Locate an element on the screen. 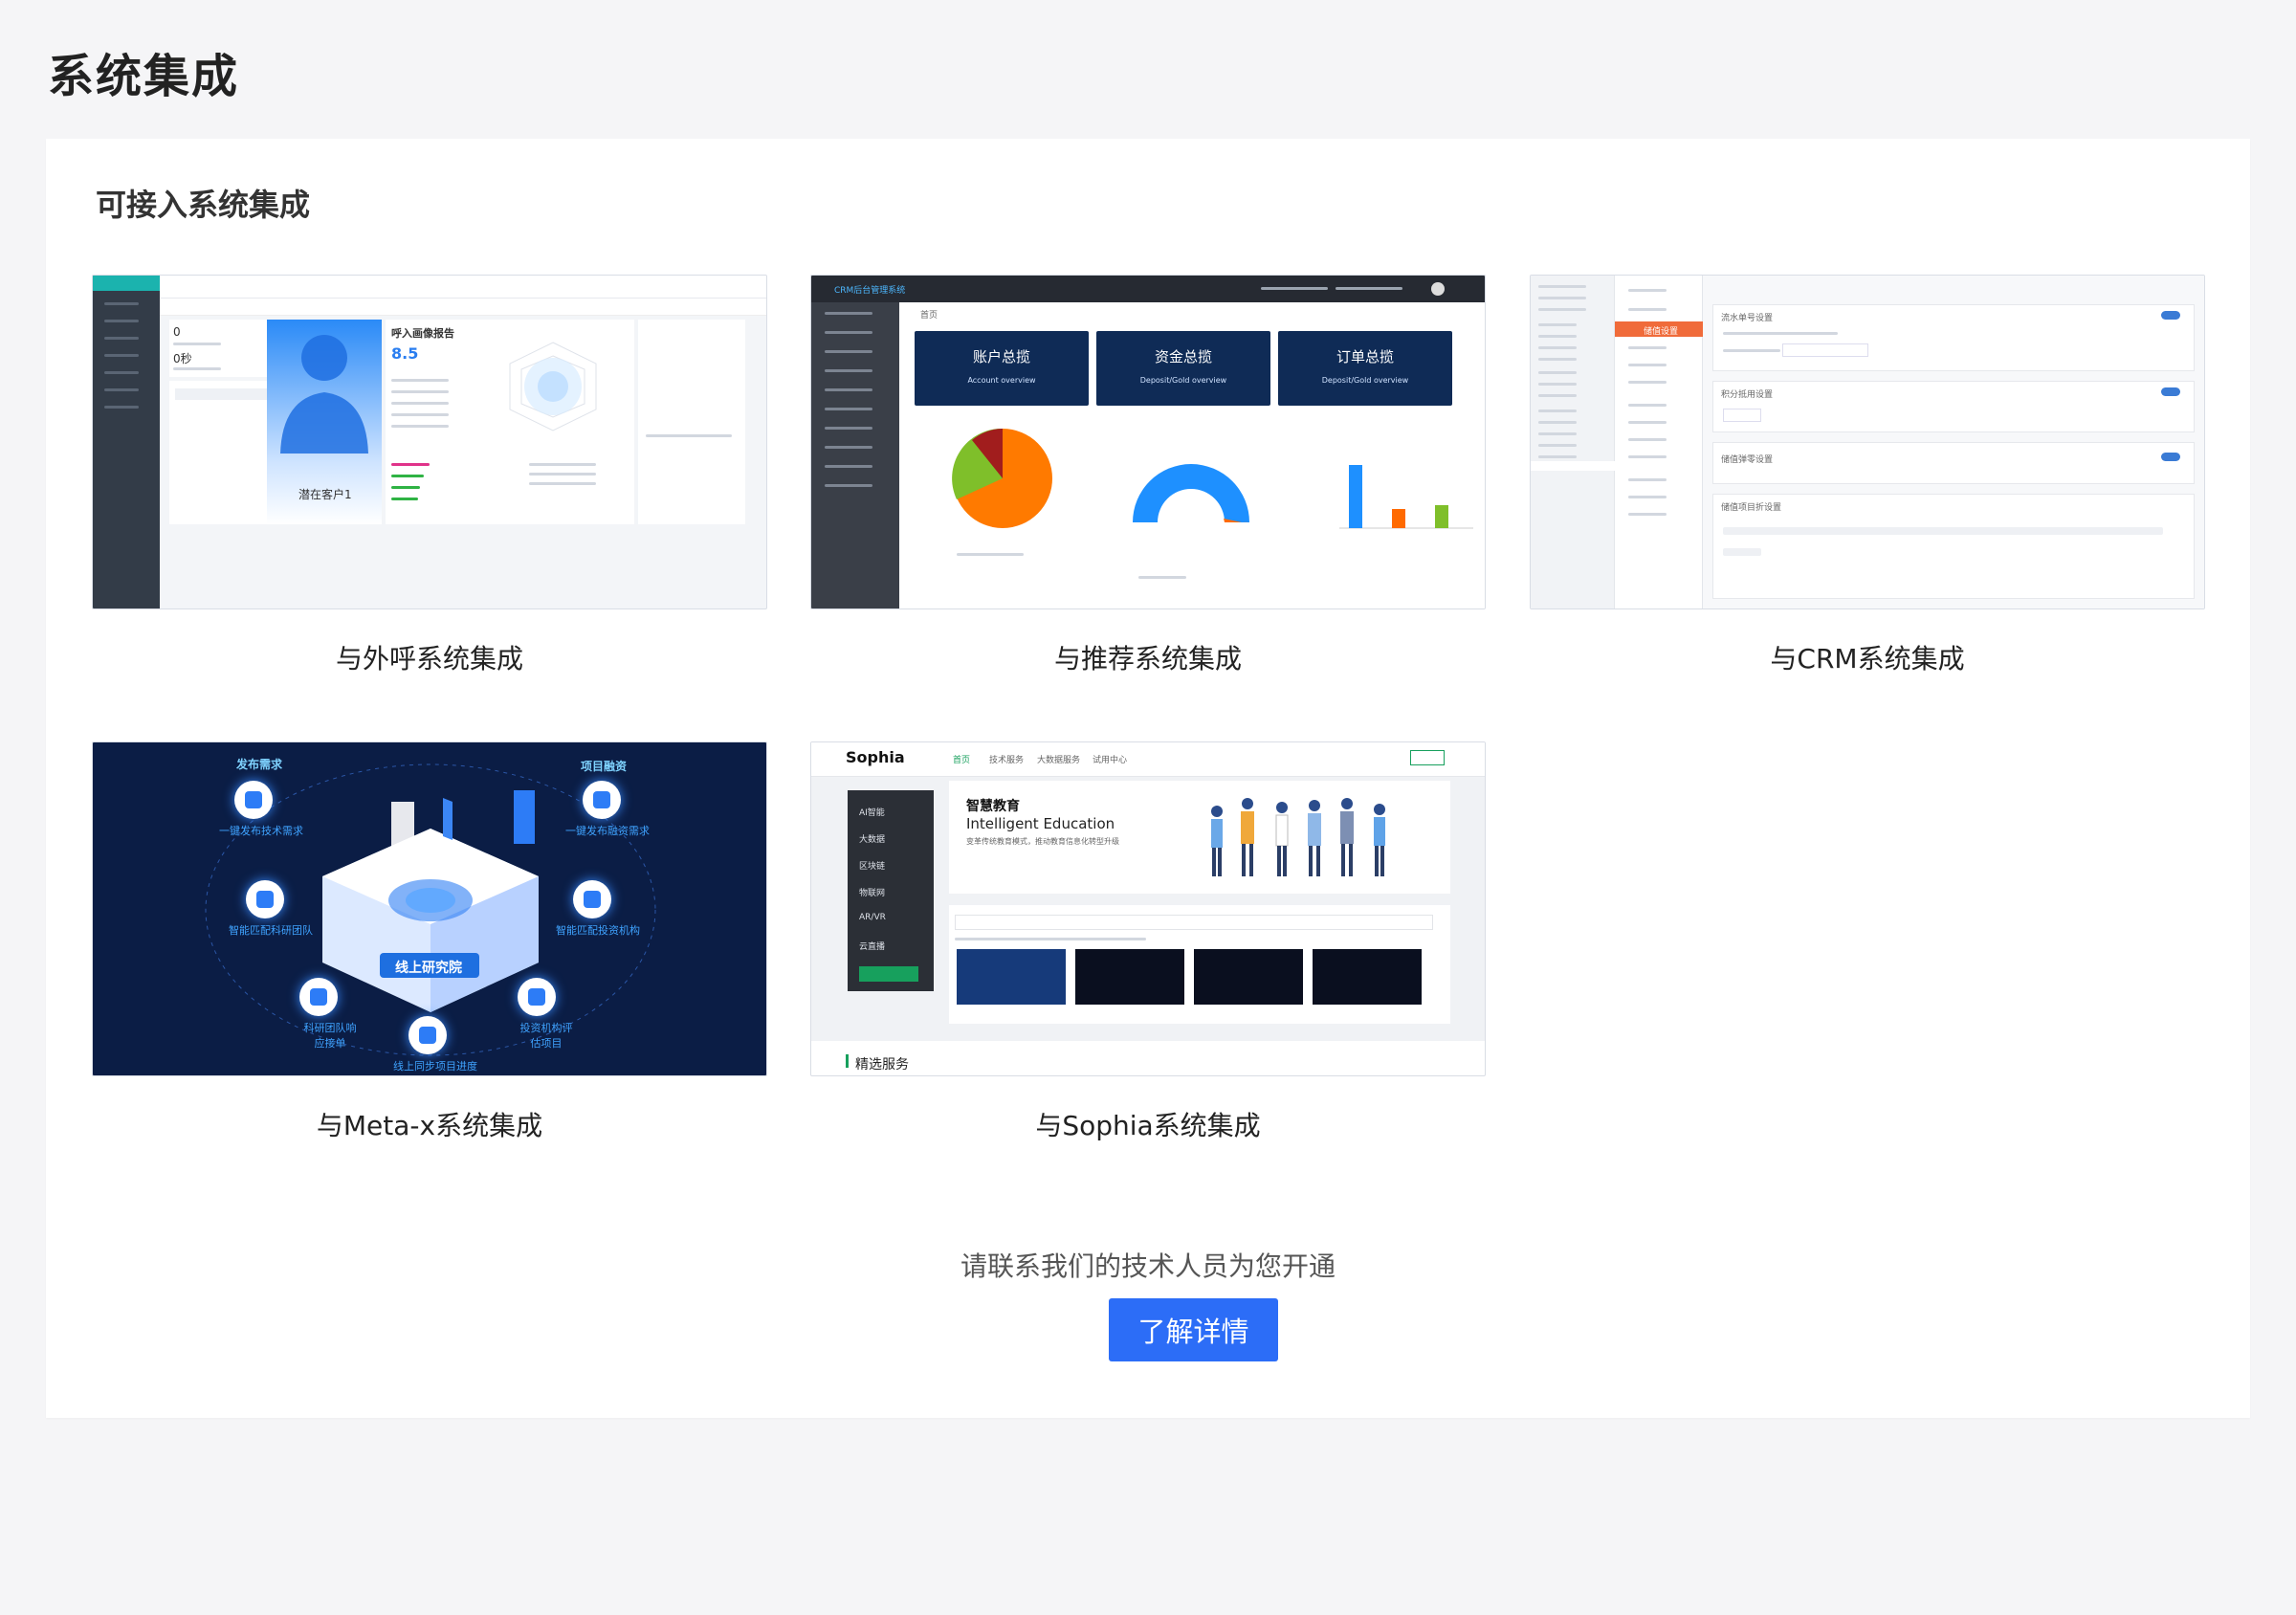  section-title: 可接入系统集成 is located at coordinates (204, 205).